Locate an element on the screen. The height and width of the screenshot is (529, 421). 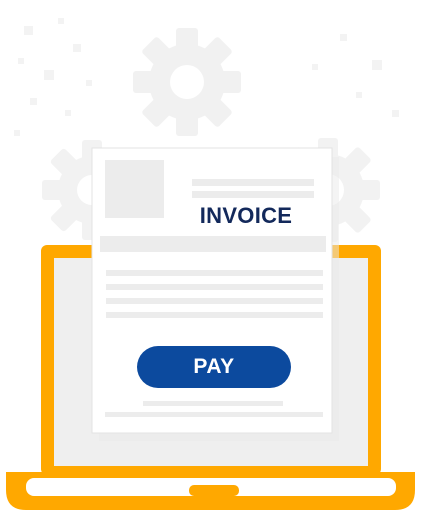
invoice-band is located at coordinates (213, 244).